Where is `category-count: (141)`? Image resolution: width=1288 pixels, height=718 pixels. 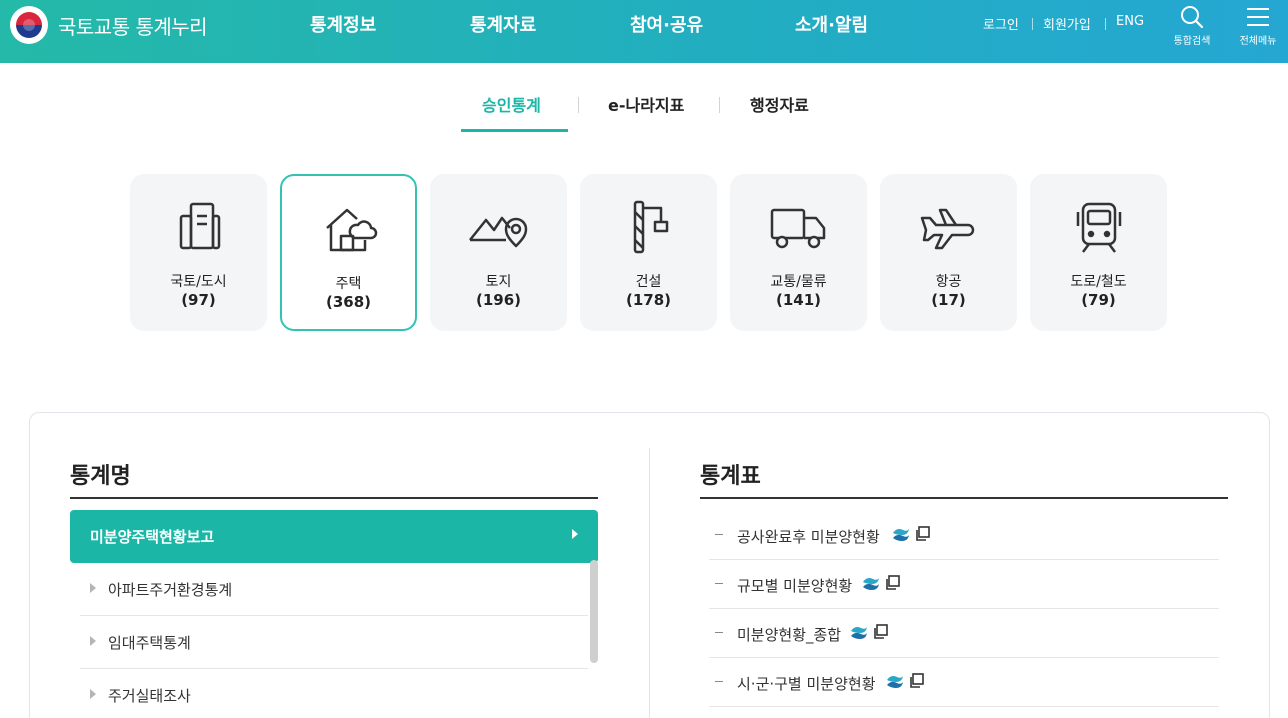
category-count: (141) is located at coordinates (798, 300).